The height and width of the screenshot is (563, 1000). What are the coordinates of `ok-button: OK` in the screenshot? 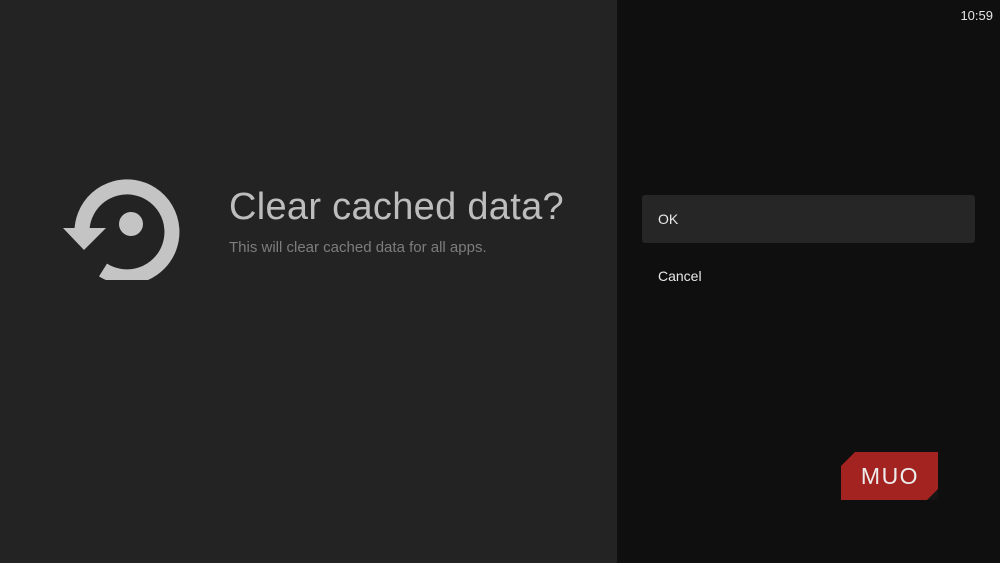 It's located at (808, 219).